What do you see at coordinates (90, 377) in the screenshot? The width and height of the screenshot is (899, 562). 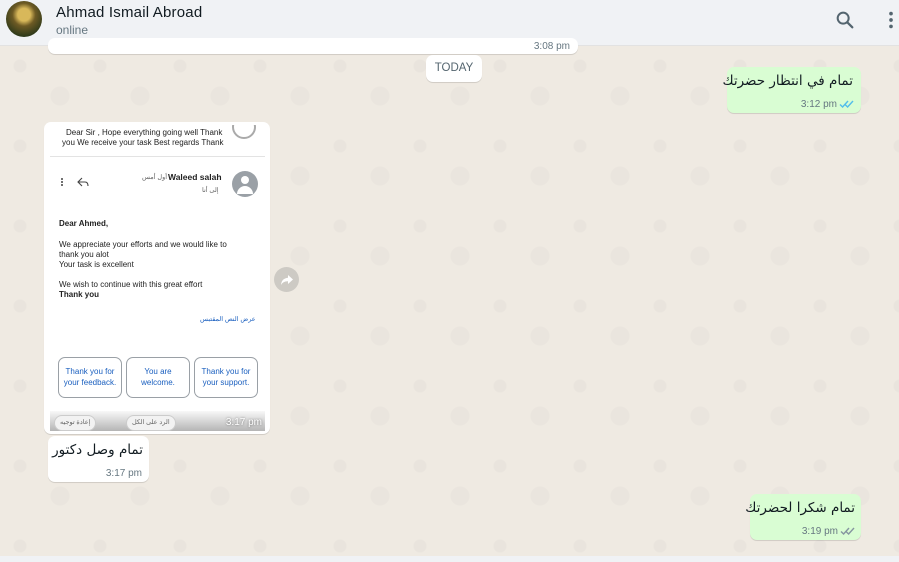 I see `smart-reply-chip: Thank you for your feedback.` at bounding box center [90, 377].